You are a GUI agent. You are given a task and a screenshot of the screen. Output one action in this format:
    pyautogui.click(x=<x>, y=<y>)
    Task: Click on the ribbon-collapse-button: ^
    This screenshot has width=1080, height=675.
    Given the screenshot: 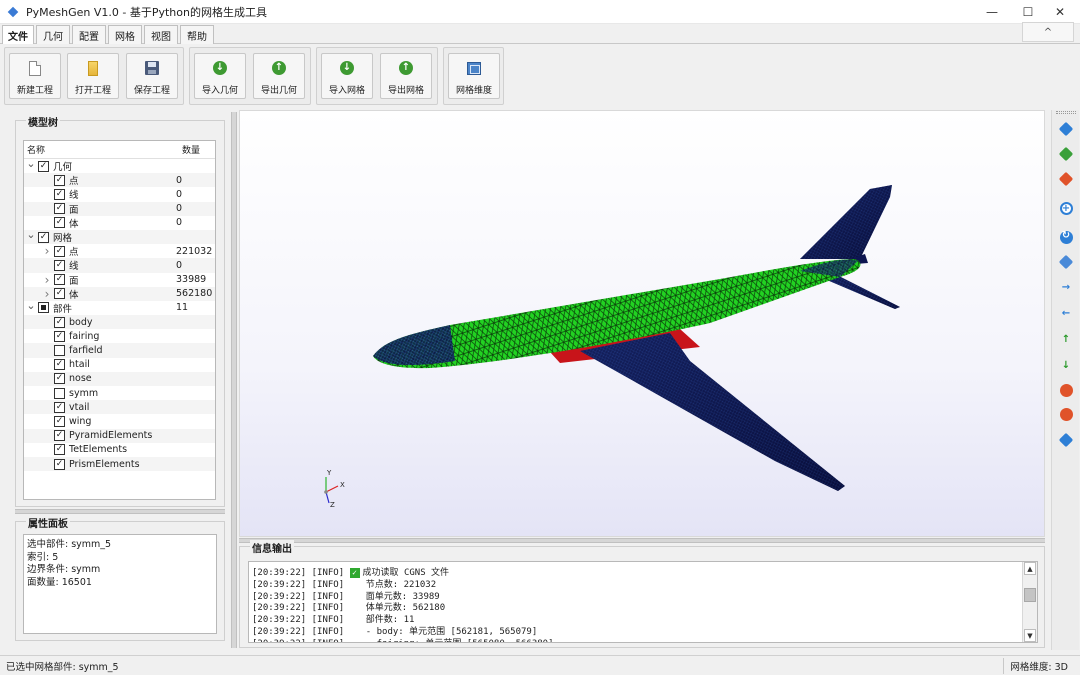 What is the action you would take?
    pyautogui.click(x=1048, y=32)
    